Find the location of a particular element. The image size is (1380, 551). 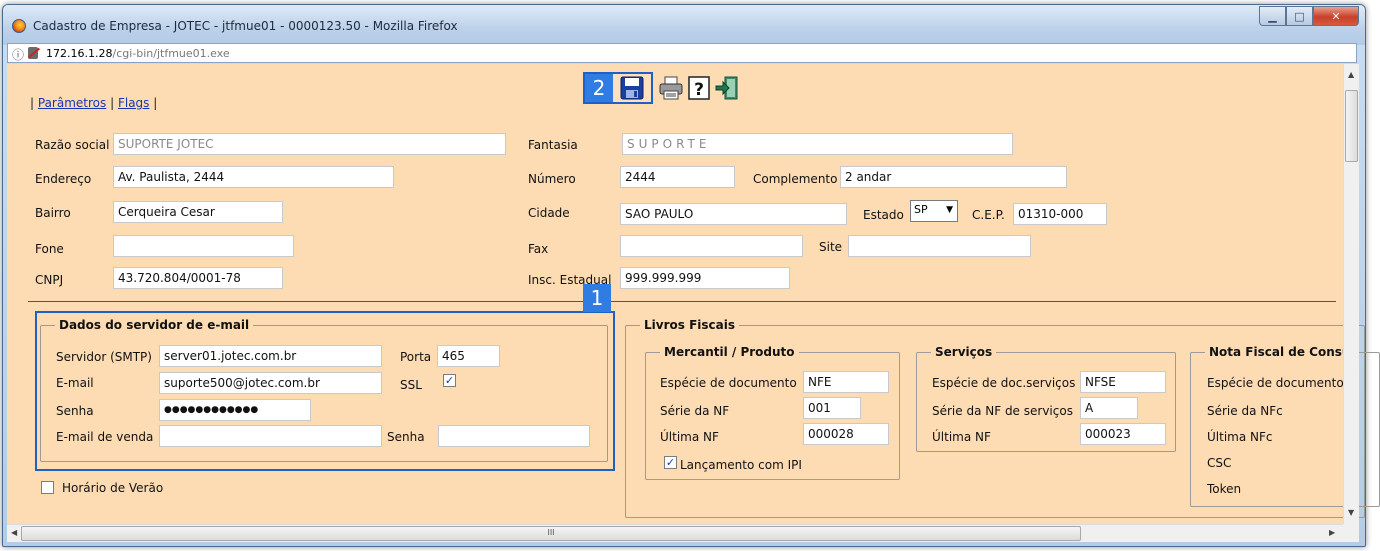

senha-venda-label: Senha is located at coordinates (406, 437).